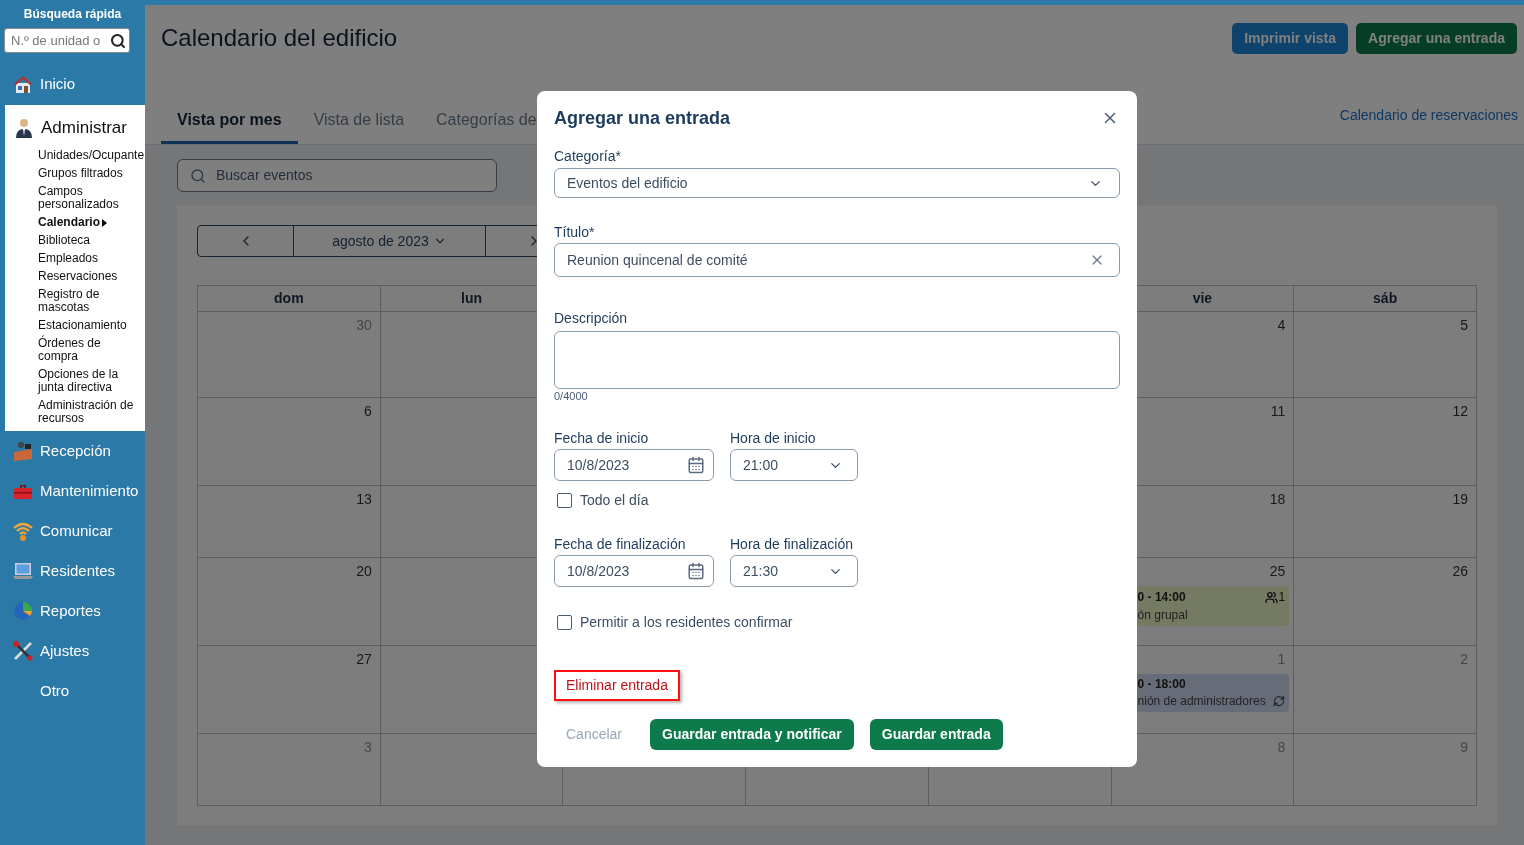  What do you see at coordinates (368, 411) in the screenshot?
I see `day-number: 6` at bounding box center [368, 411].